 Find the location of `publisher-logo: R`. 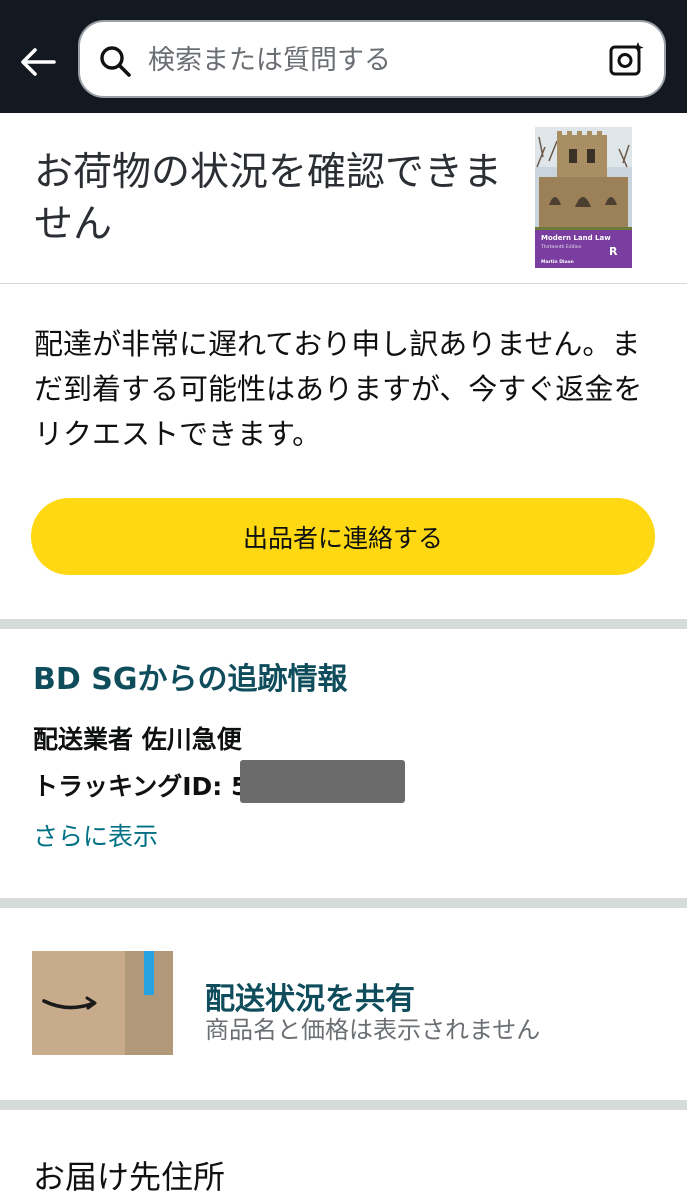

publisher-logo: R is located at coordinates (613, 251).